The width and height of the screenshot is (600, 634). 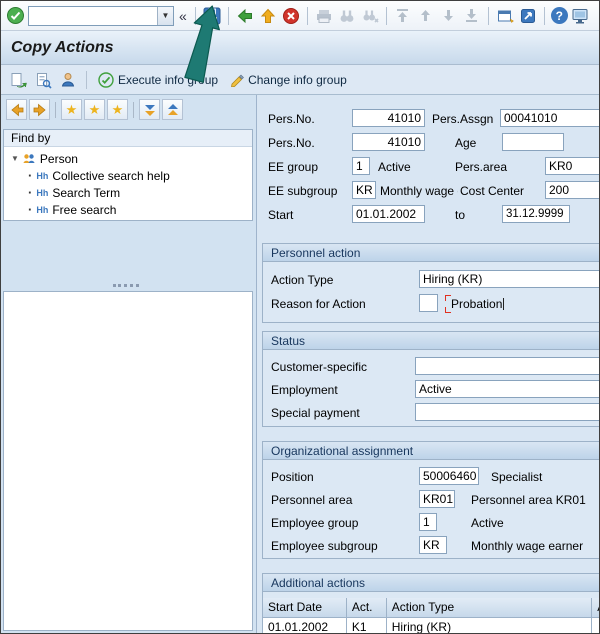 What do you see at coordinates (128, 192) in the screenshot?
I see `tree-item-search-term: · Hh Search Term` at bounding box center [128, 192].